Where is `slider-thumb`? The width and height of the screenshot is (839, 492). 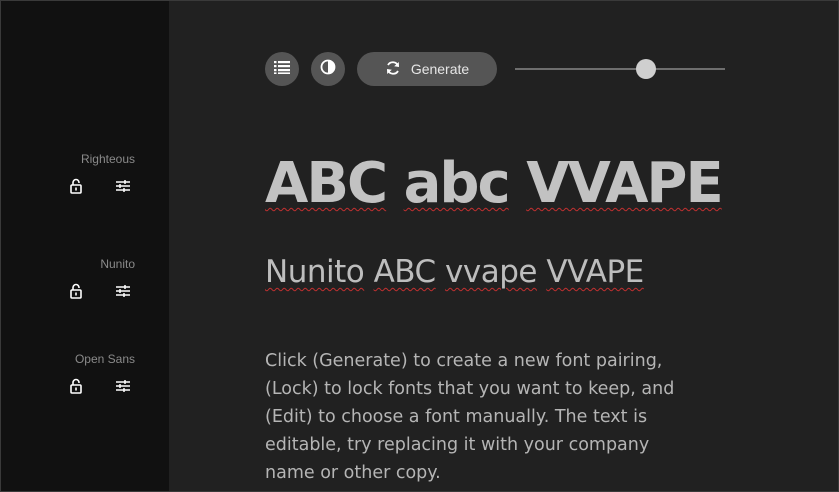 slider-thumb is located at coordinates (646, 69).